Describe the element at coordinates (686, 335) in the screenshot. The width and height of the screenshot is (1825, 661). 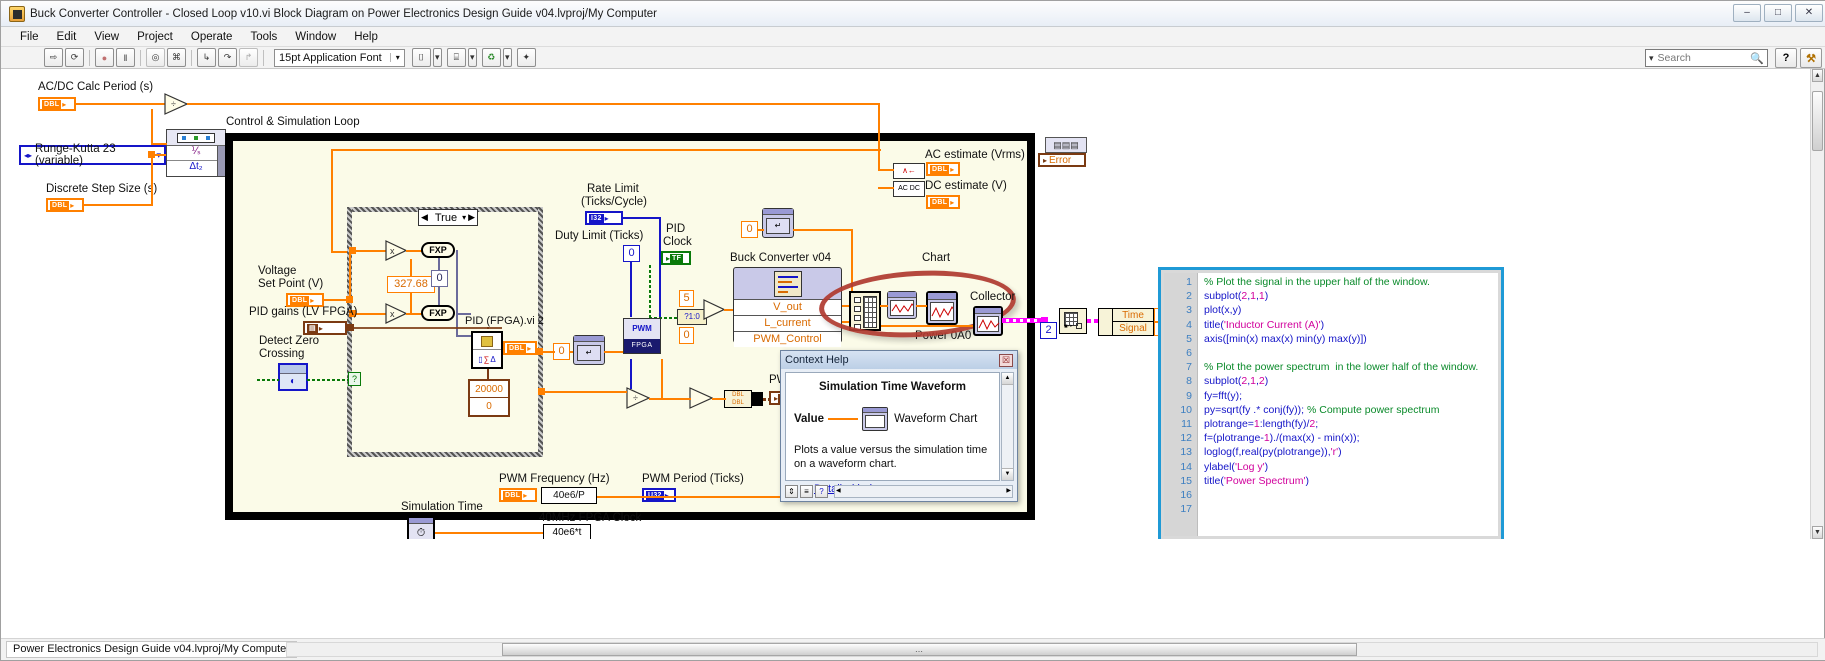
I see `select-constant-0: 0` at that location.